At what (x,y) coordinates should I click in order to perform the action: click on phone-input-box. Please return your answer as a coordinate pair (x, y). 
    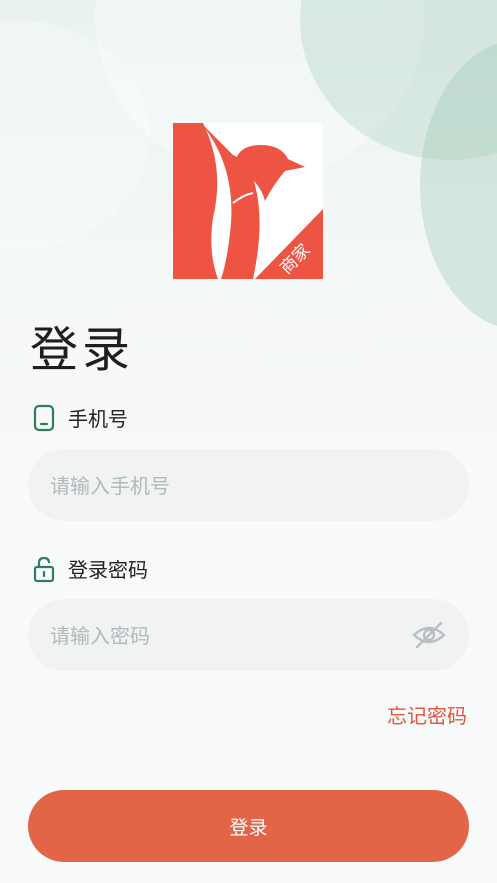
    Looking at the image, I should click on (248, 486).